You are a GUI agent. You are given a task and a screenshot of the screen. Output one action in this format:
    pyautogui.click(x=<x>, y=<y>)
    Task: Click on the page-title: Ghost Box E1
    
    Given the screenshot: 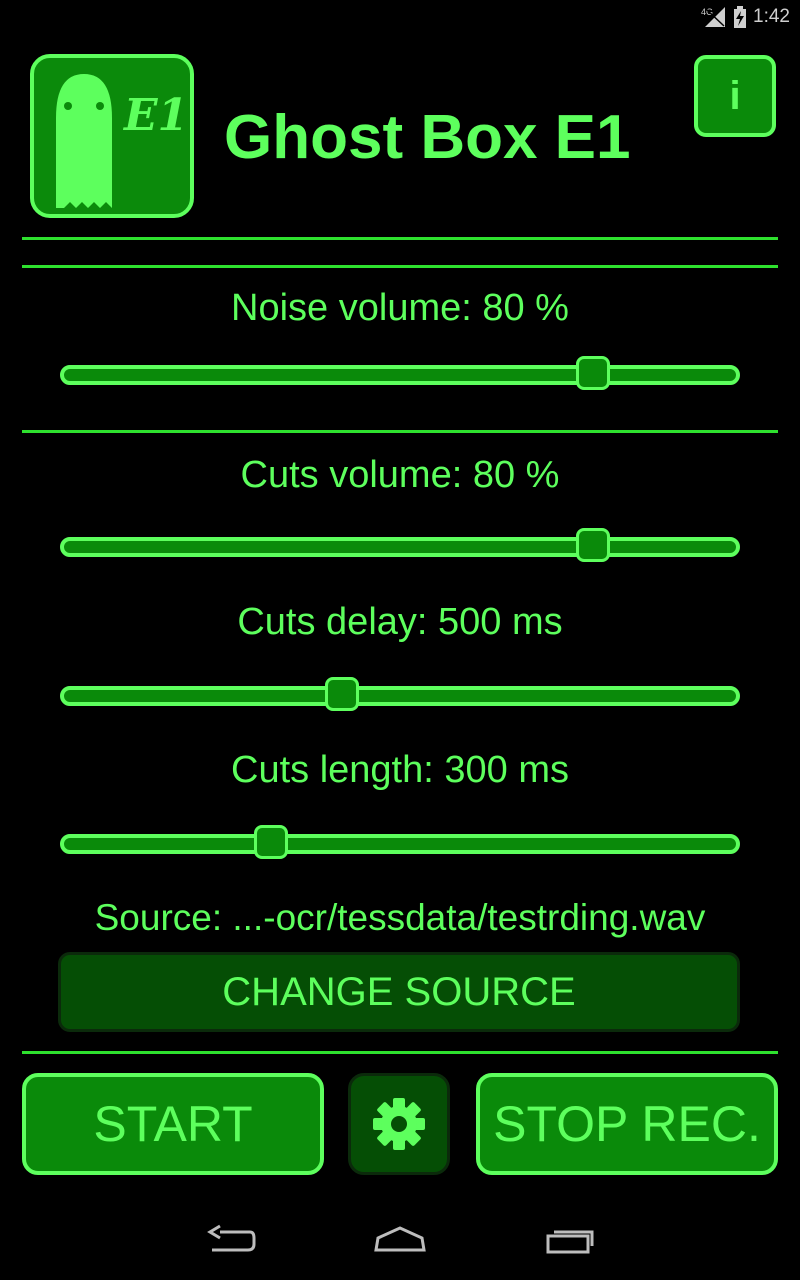 What is the action you would take?
    pyautogui.click(x=427, y=137)
    